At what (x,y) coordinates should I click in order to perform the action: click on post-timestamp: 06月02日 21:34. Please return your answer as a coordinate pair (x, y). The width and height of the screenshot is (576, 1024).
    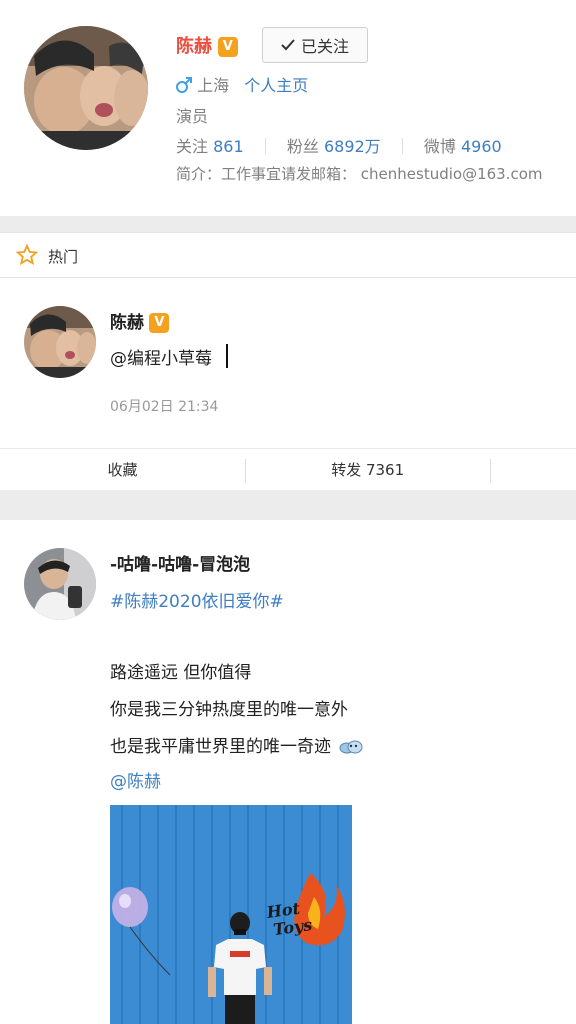
    Looking at the image, I should click on (164, 406).